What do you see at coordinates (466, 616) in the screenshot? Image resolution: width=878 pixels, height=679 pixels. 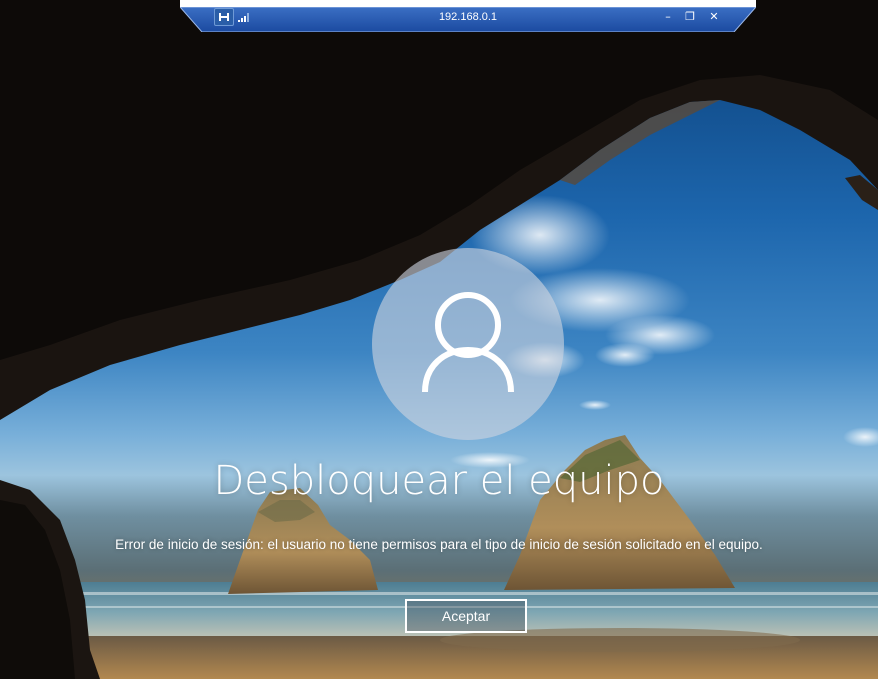 I see `accept-button: Aceptar` at bounding box center [466, 616].